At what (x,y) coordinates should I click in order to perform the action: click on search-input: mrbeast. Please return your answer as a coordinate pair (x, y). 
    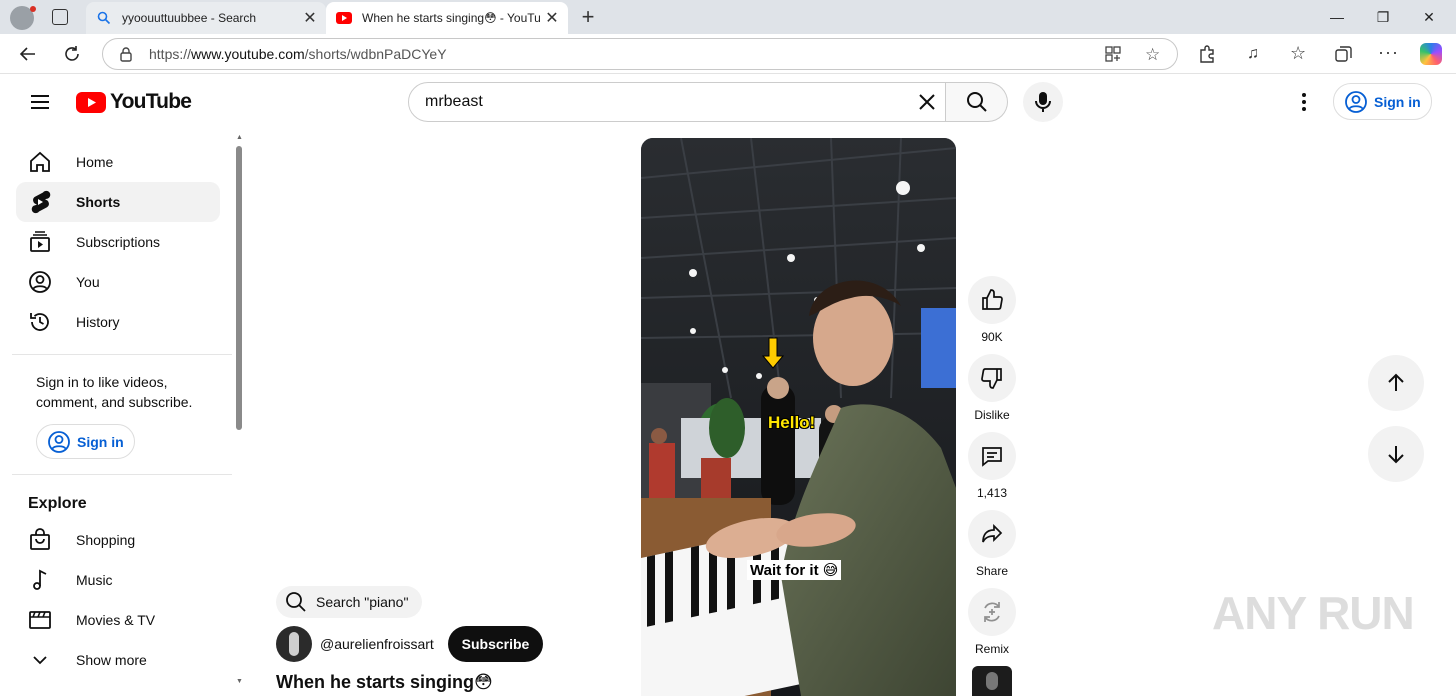
    Looking at the image, I should click on (677, 102).